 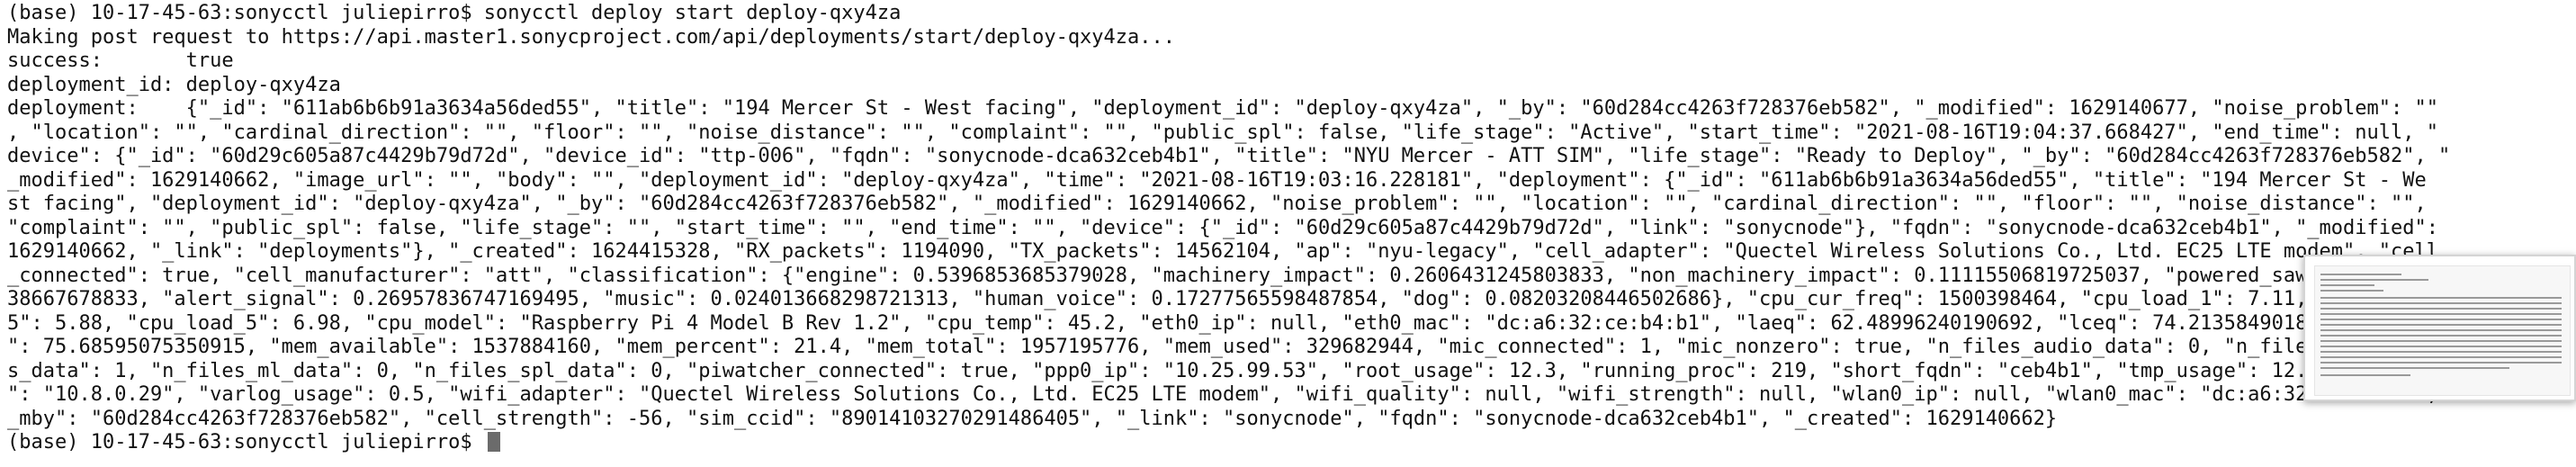 I want to click on prompt-line: (base) 10-17-45-63:sonycctl juliepirro$, so click(x=1292, y=443).